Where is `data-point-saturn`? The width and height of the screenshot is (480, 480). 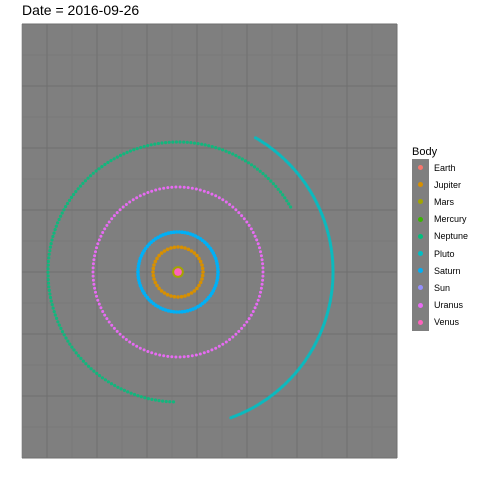
data-point-saturn is located at coordinates (218, 275).